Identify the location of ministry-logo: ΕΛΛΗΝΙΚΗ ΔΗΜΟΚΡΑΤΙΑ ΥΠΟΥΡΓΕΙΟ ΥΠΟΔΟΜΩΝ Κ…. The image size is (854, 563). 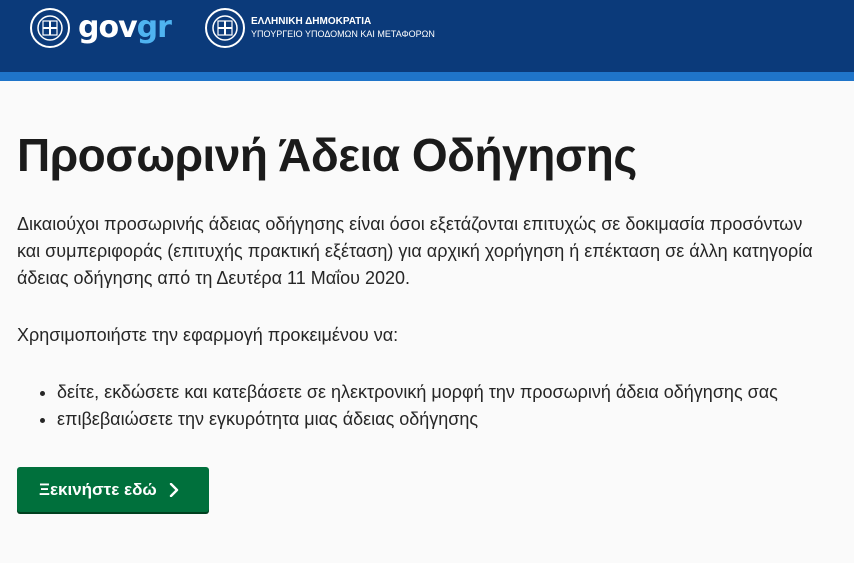
(320, 28).